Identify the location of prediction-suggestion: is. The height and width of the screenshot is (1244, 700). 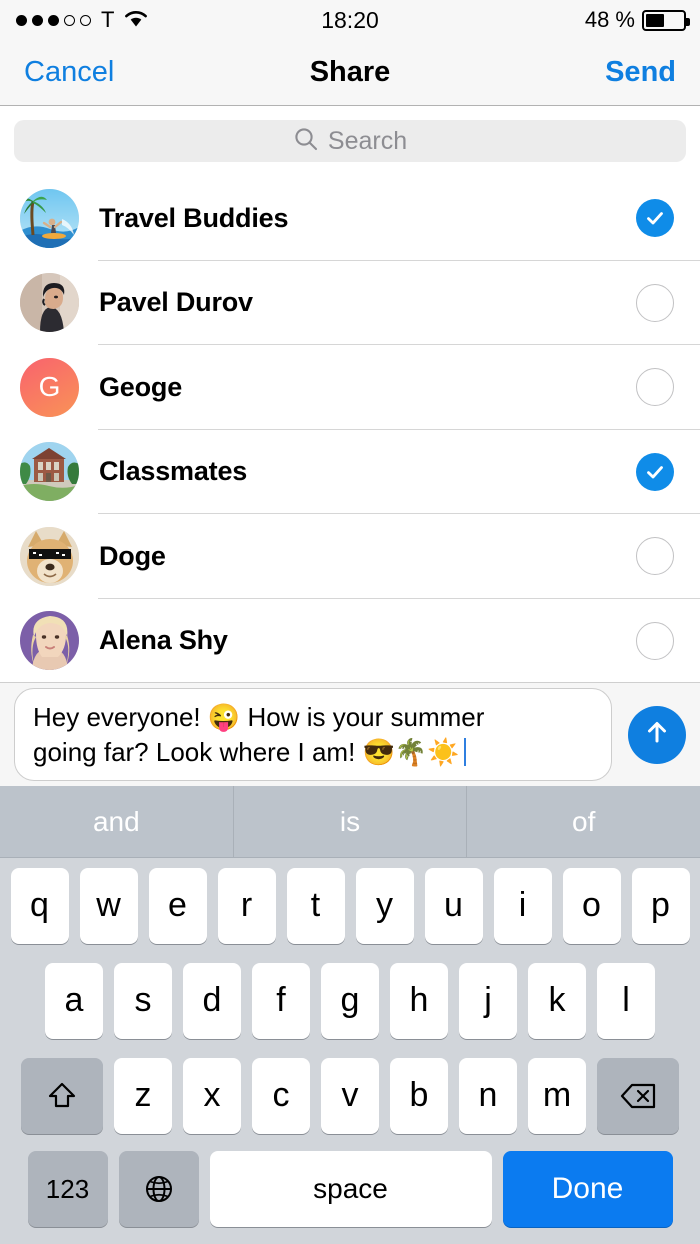
(349, 821).